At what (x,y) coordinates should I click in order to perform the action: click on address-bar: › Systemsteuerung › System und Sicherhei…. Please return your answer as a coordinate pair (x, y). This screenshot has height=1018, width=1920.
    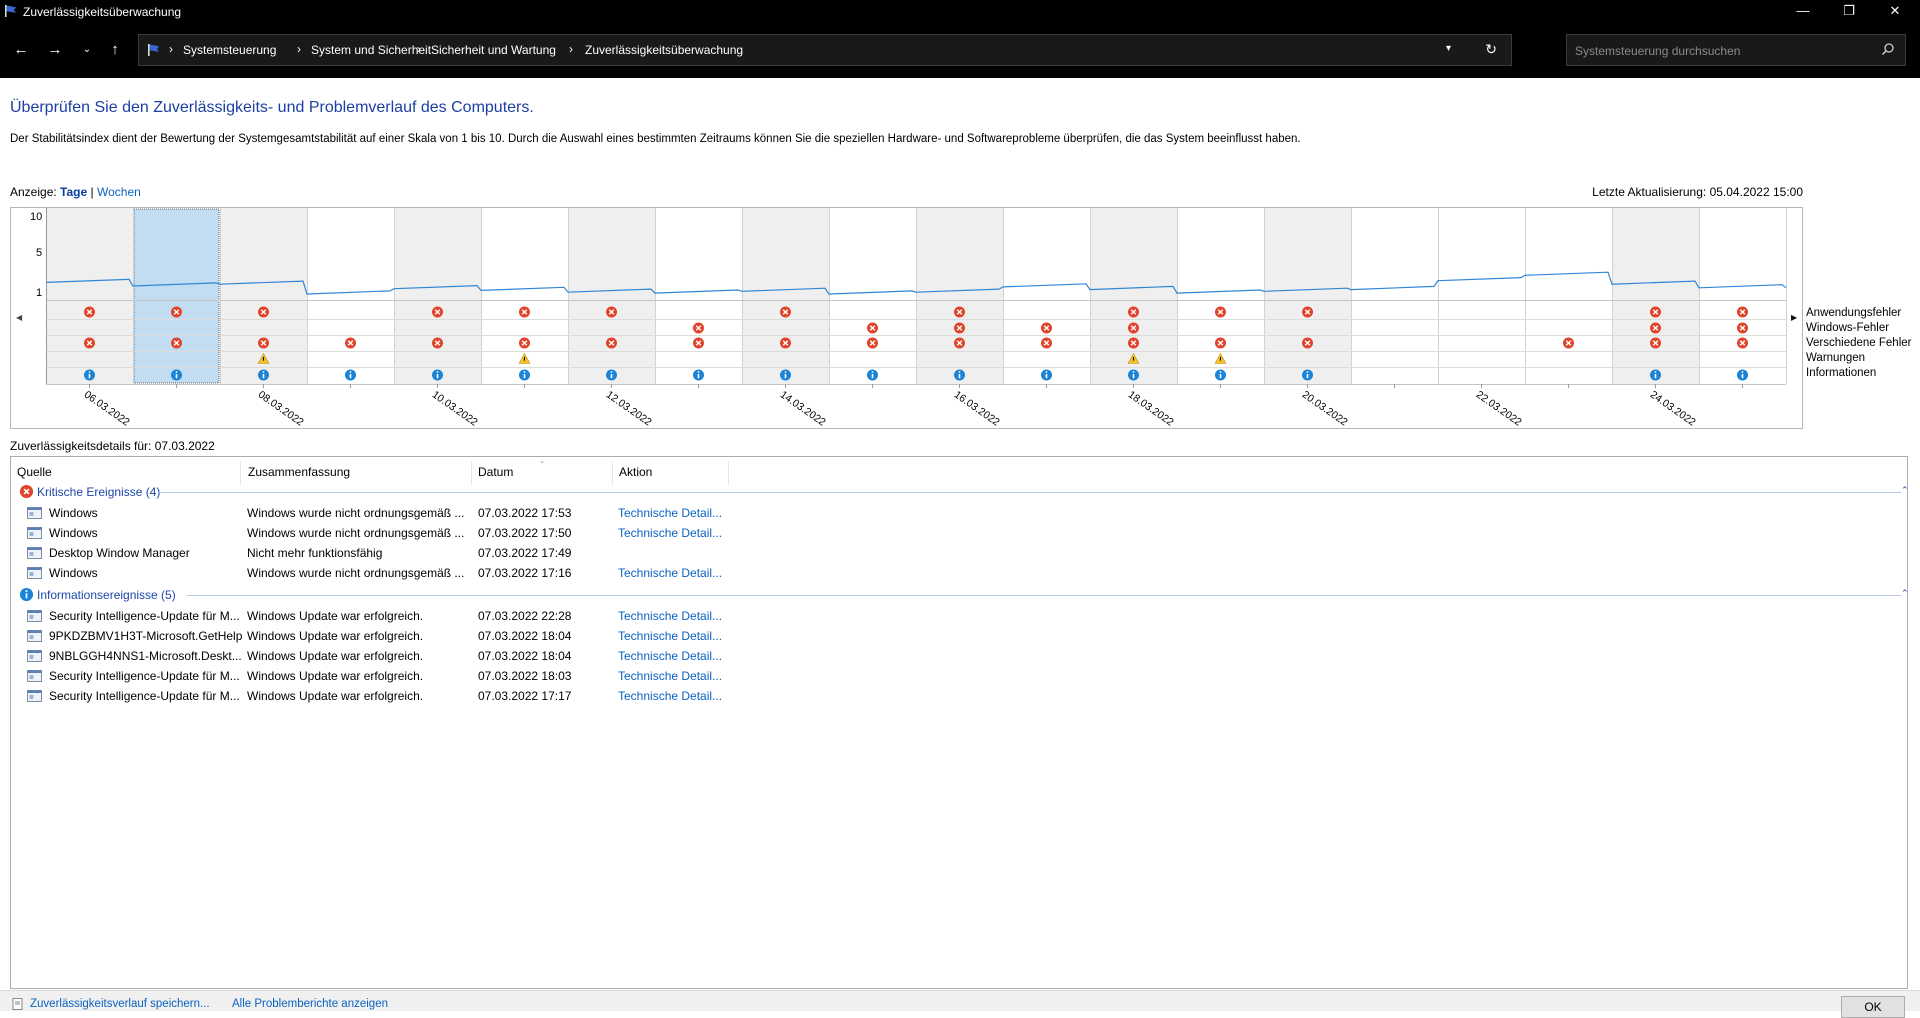
    Looking at the image, I should click on (825, 50).